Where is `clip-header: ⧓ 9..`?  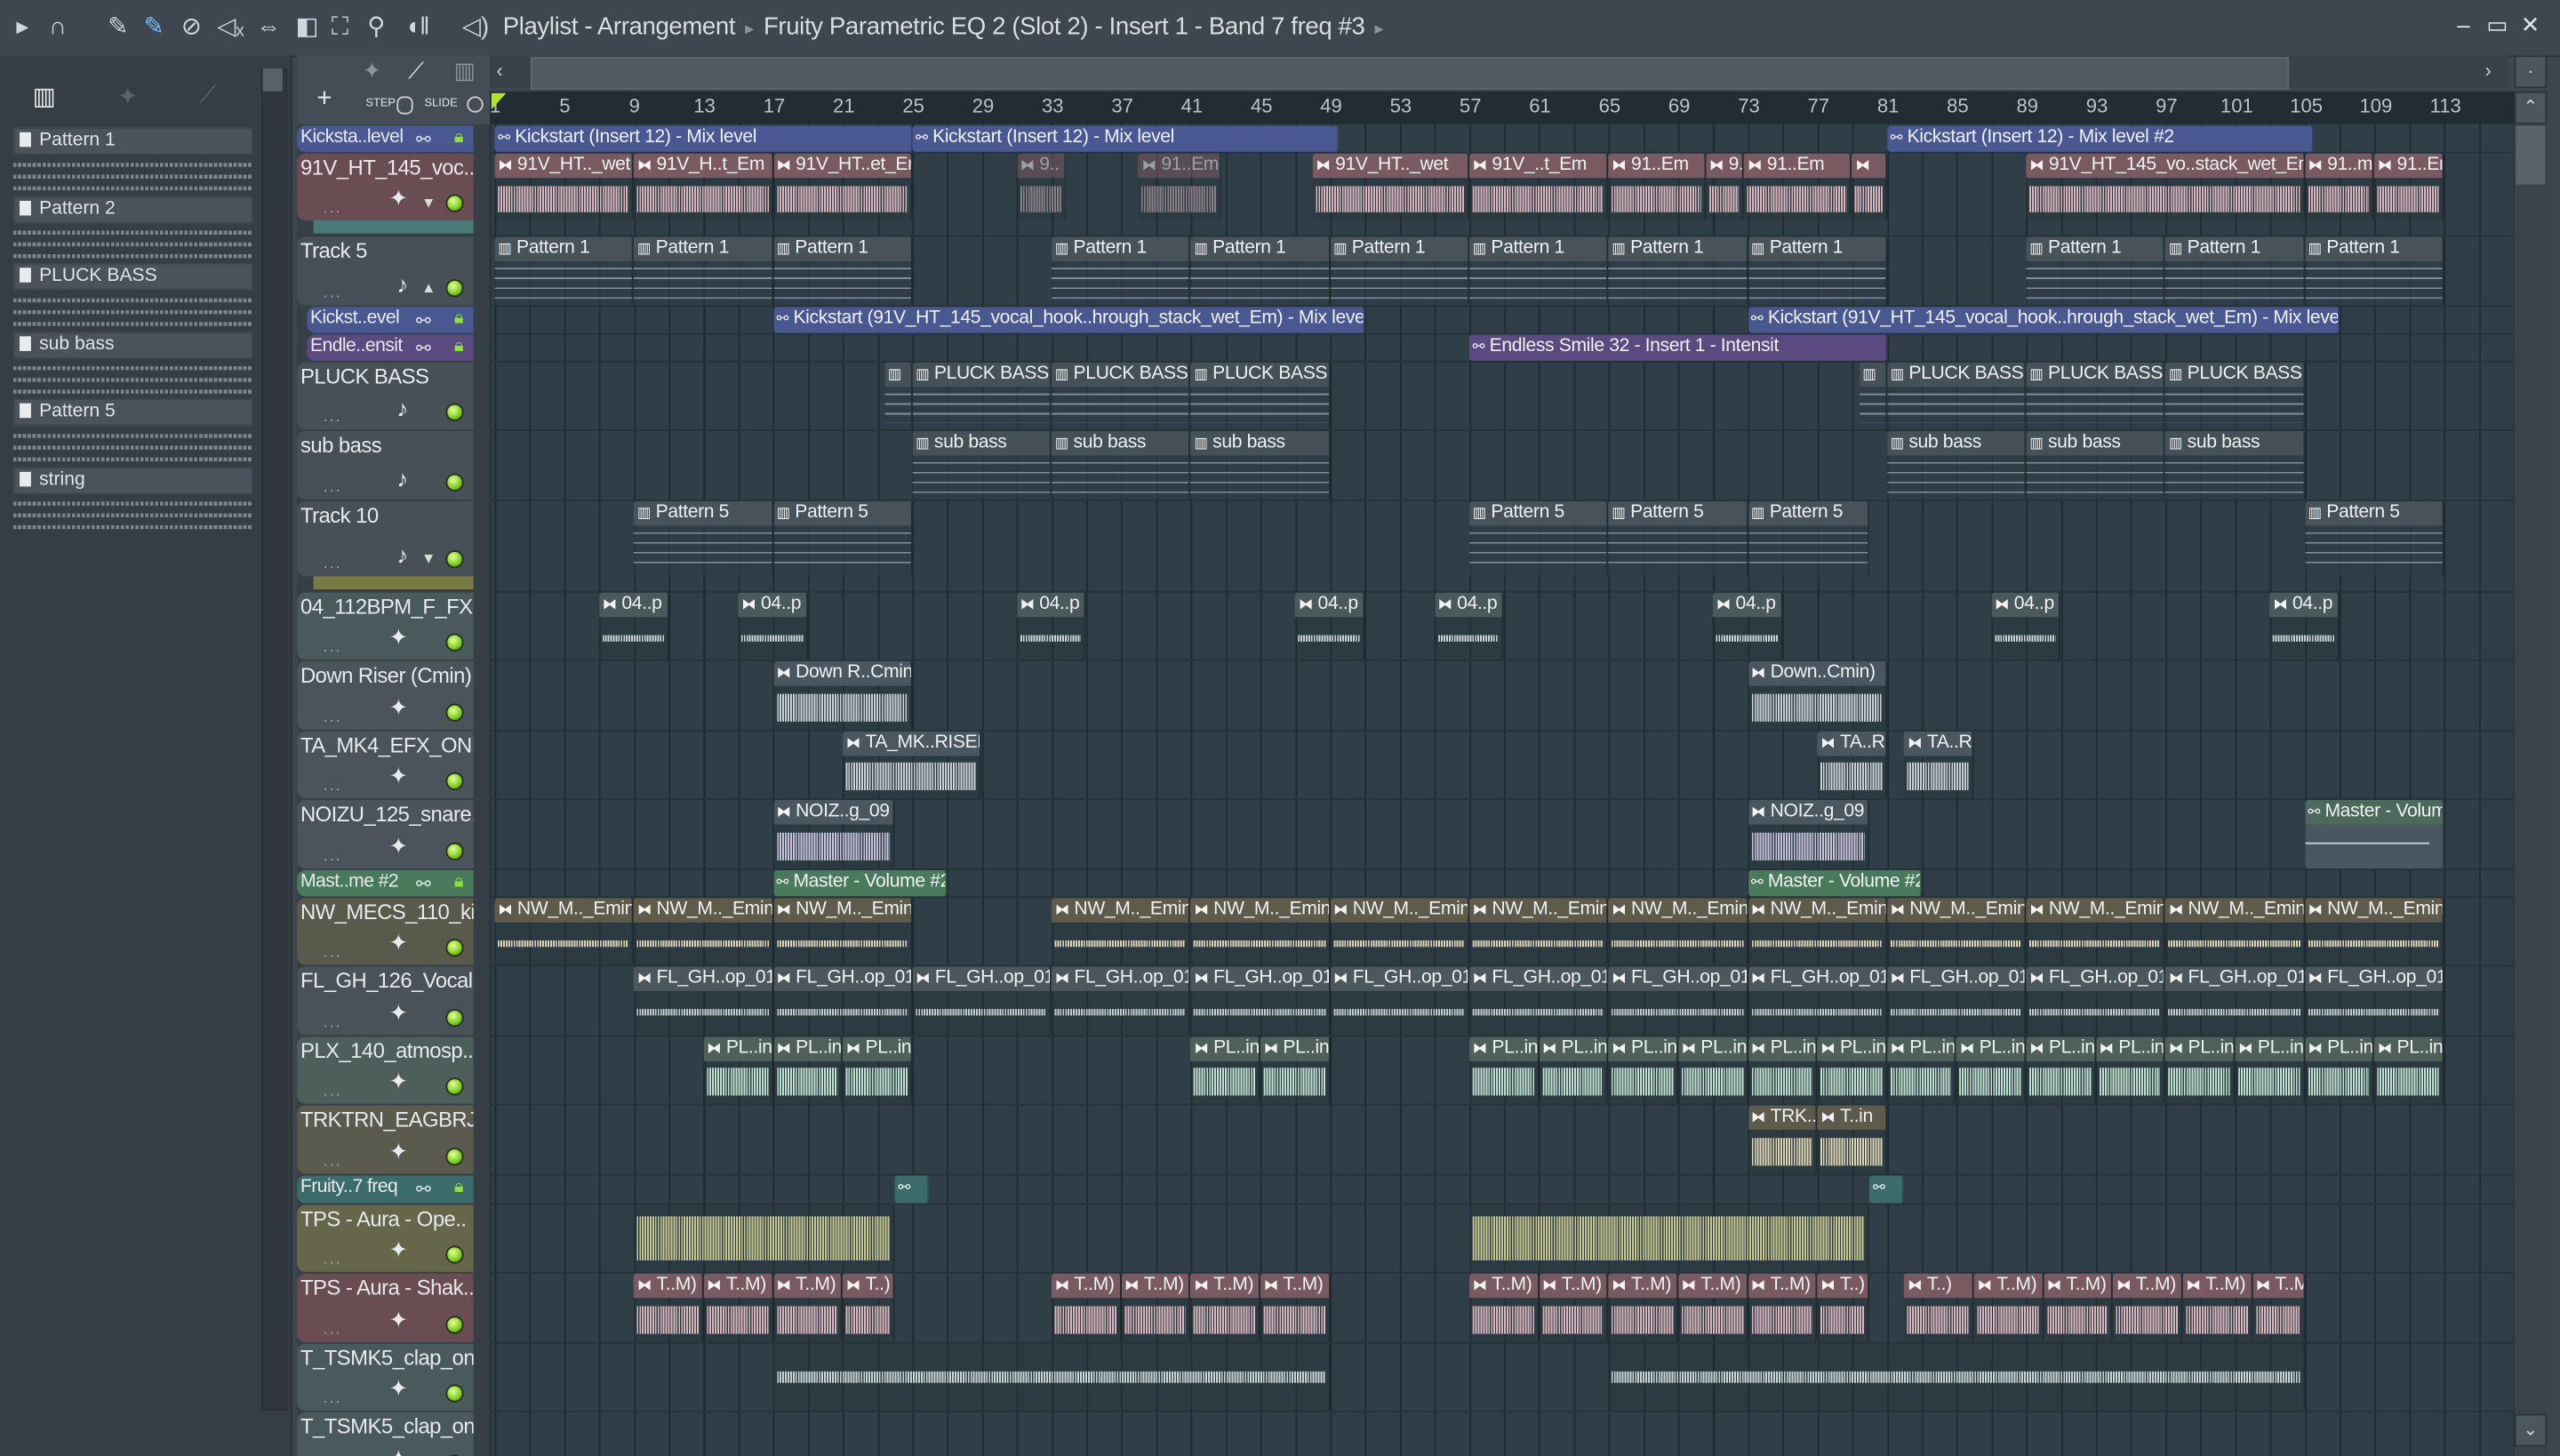
clip-header: ⧓ 9.. is located at coordinates (1724, 166).